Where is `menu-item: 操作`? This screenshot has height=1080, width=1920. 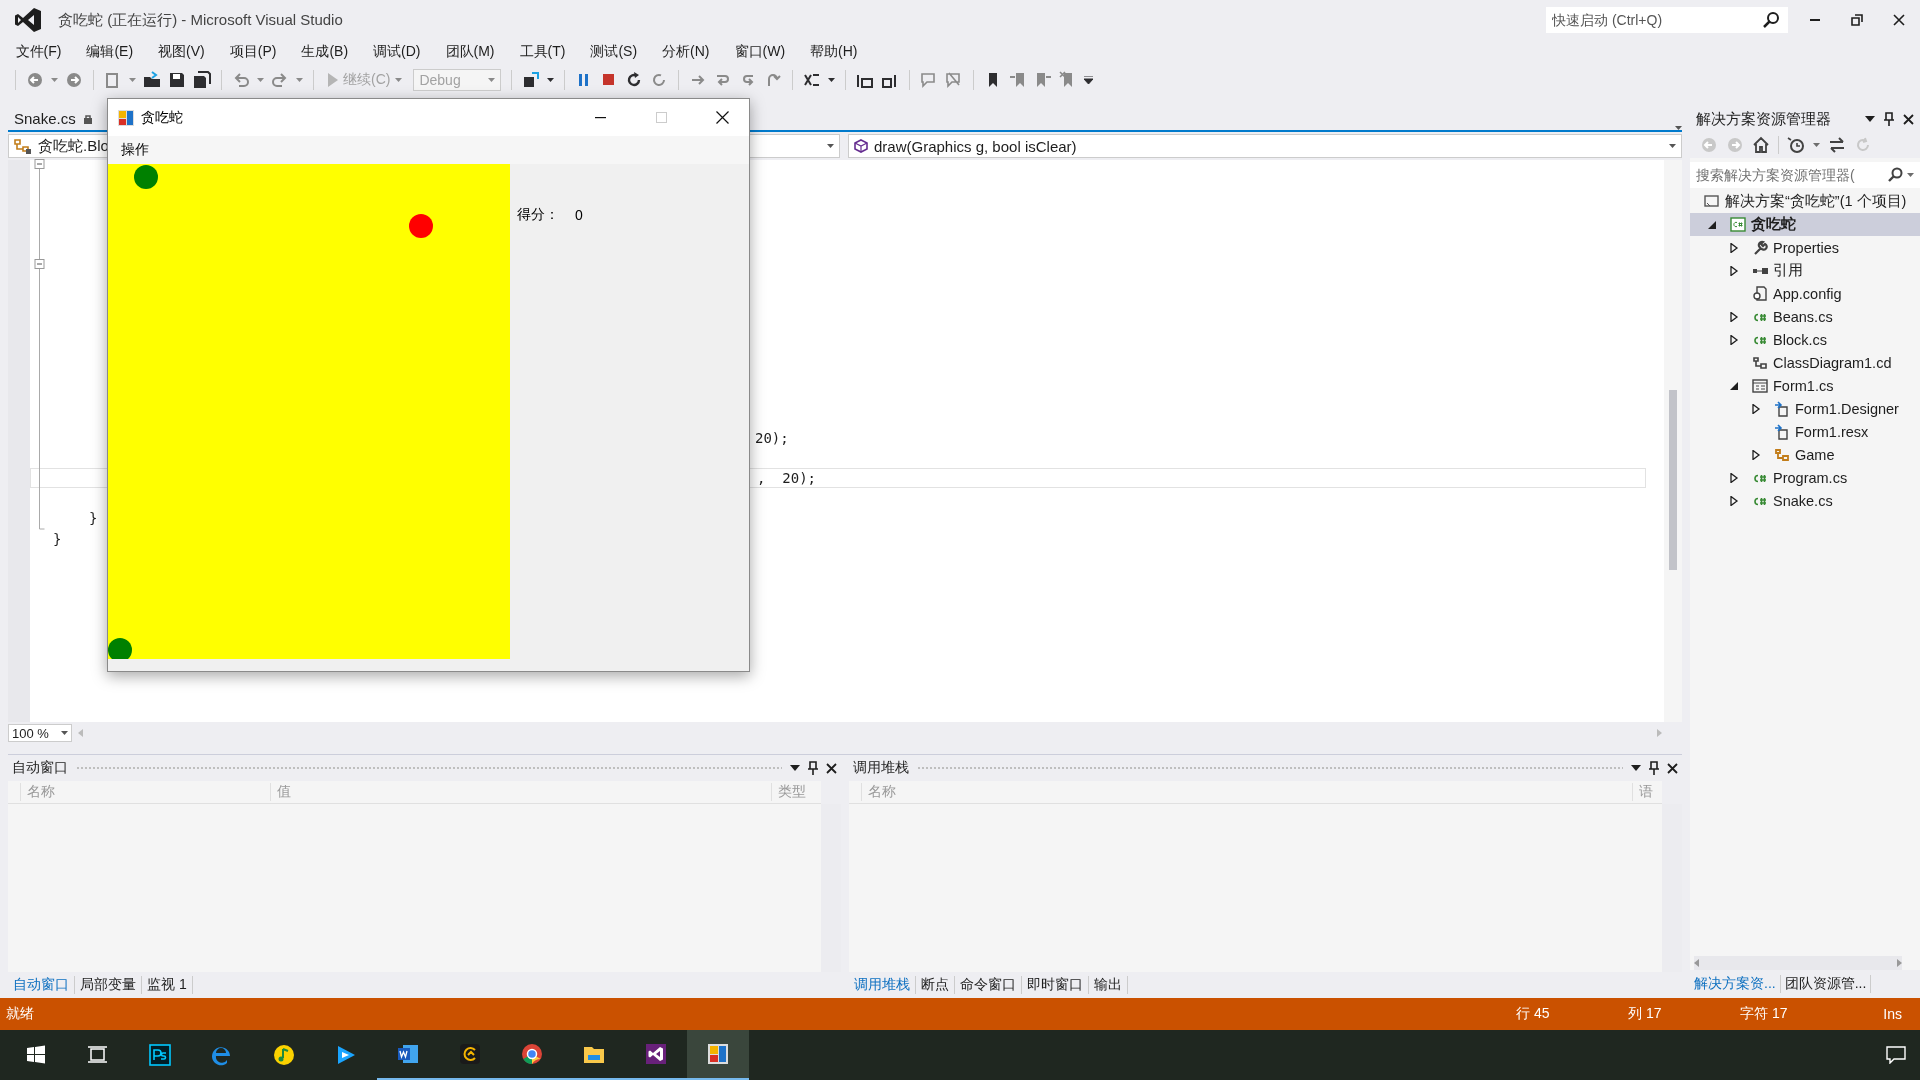
menu-item: 操作 is located at coordinates (135, 150).